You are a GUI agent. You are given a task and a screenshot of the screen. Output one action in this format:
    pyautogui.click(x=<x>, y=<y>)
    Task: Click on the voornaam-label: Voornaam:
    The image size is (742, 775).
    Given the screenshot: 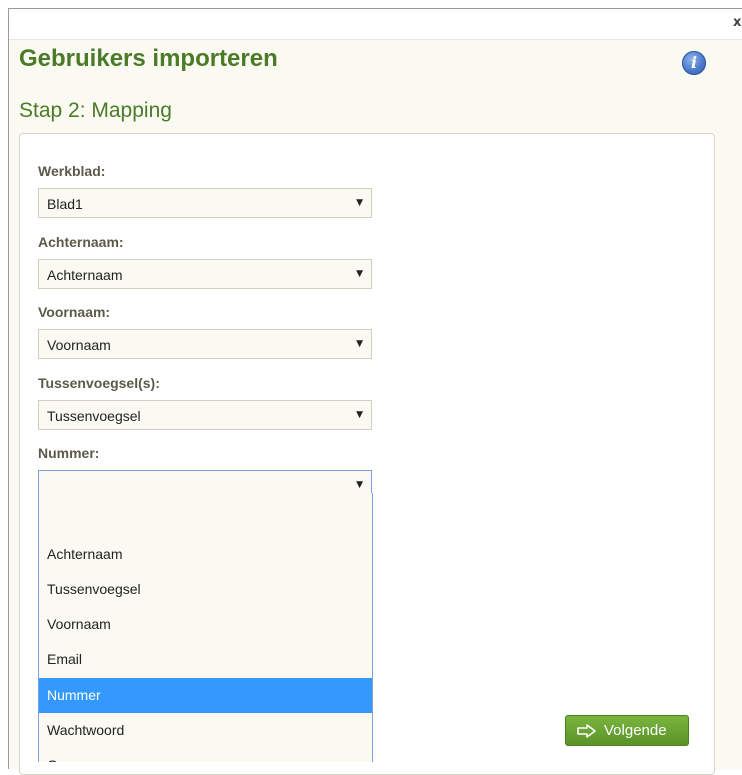 What is the action you would take?
    pyautogui.click(x=74, y=312)
    